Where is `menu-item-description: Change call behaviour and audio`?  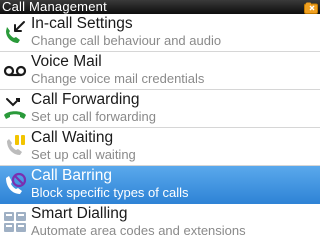
menu-item-description: Change call behaviour and audio is located at coordinates (126, 40).